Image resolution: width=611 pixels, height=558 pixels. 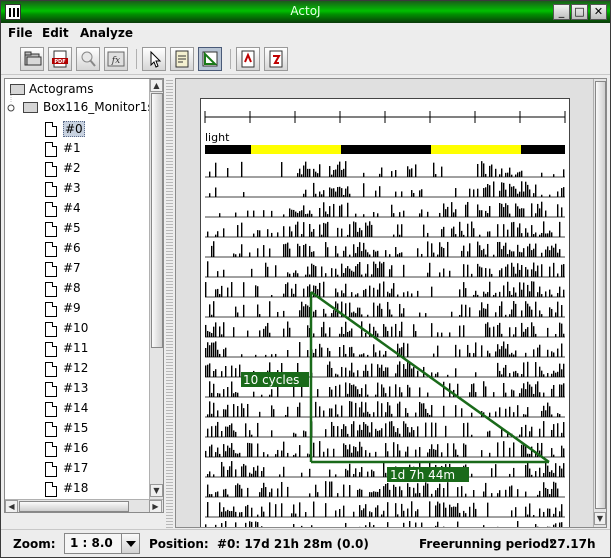 What do you see at coordinates (600, 295) in the screenshot?
I see `canvas-scroll-thumb` at bounding box center [600, 295].